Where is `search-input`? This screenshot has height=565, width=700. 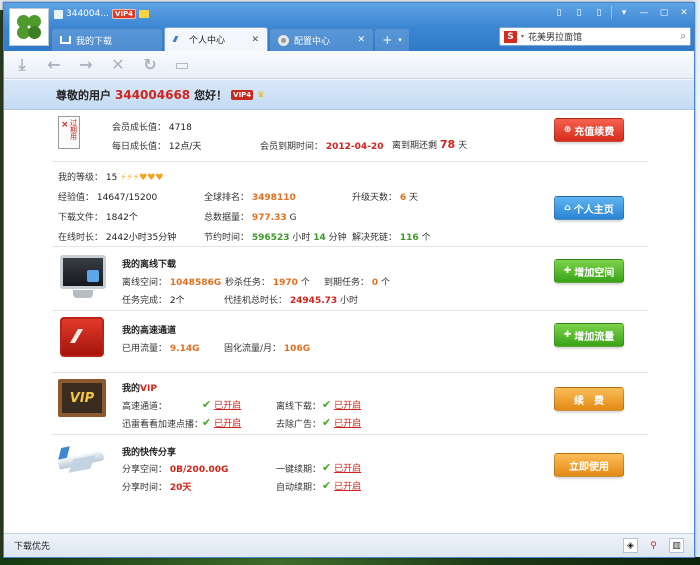
search-input is located at coordinates (593, 36).